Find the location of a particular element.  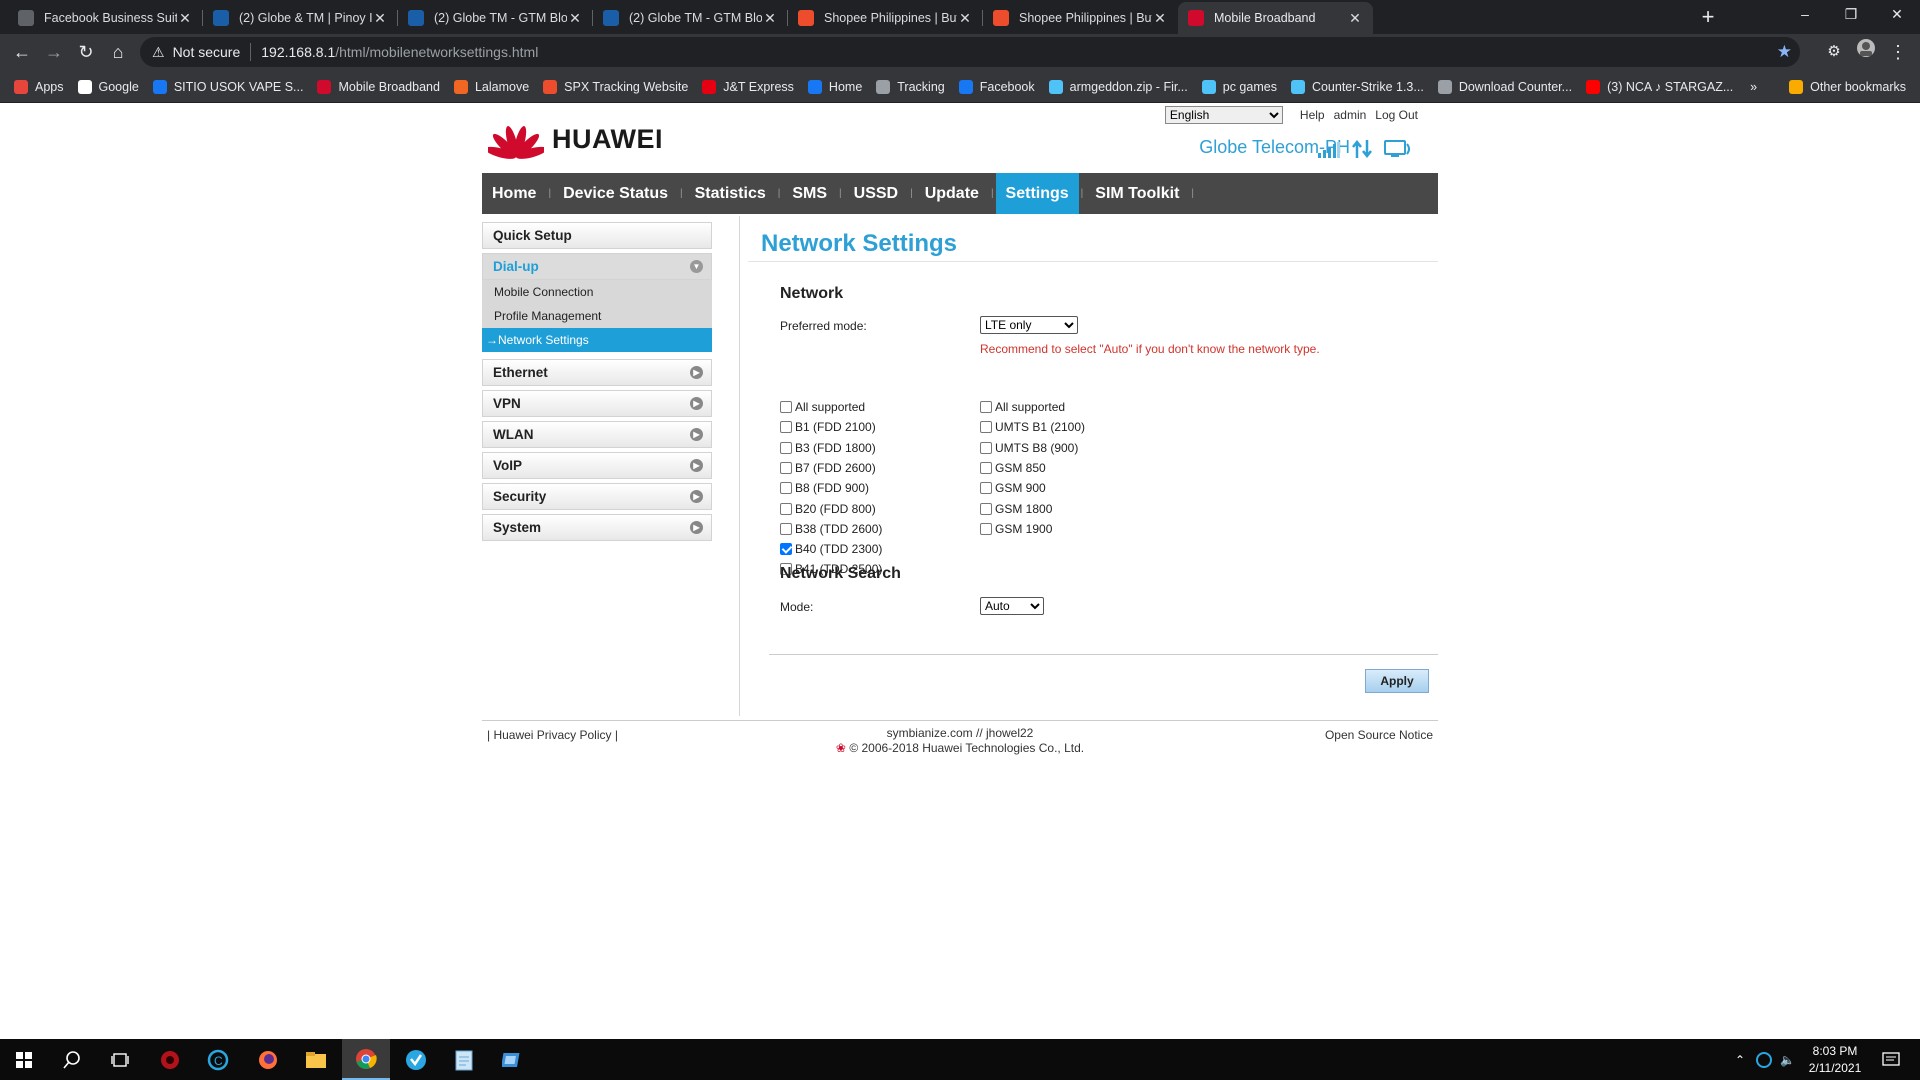

back-icon: ← is located at coordinates (22, 52).